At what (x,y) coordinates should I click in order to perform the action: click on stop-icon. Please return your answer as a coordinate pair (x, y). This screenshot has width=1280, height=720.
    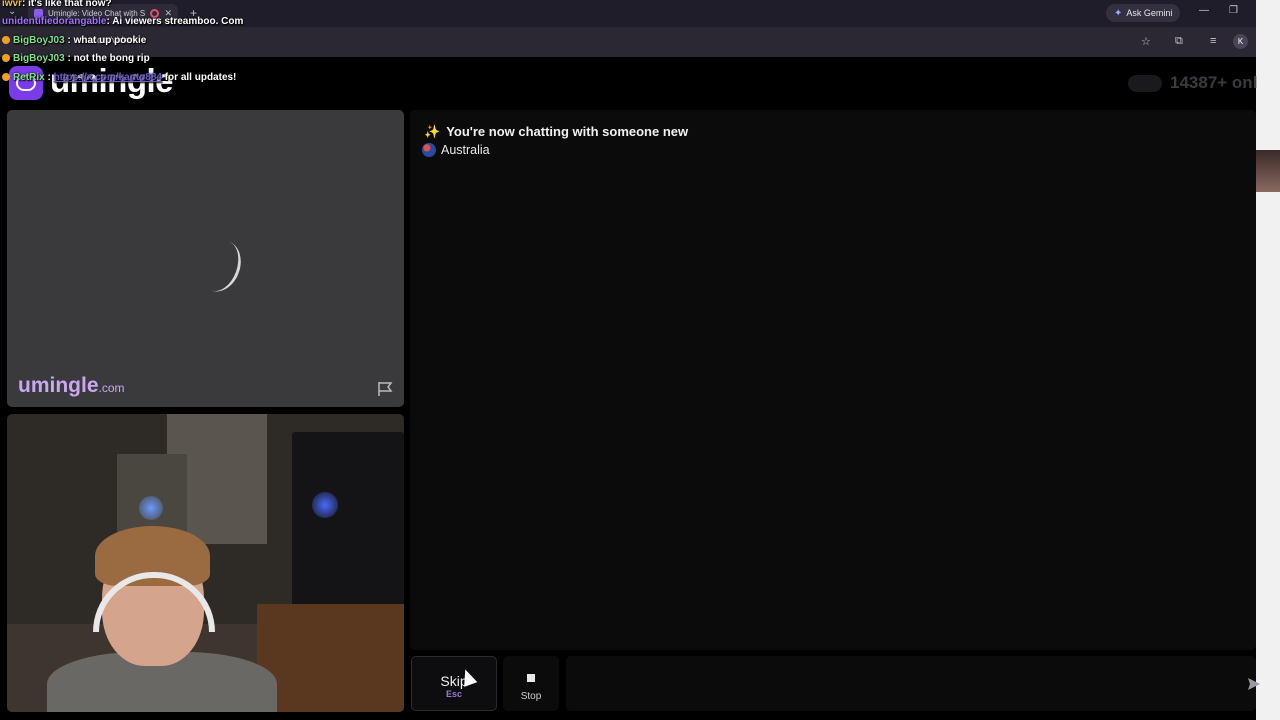
    Looking at the image, I should click on (531, 678).